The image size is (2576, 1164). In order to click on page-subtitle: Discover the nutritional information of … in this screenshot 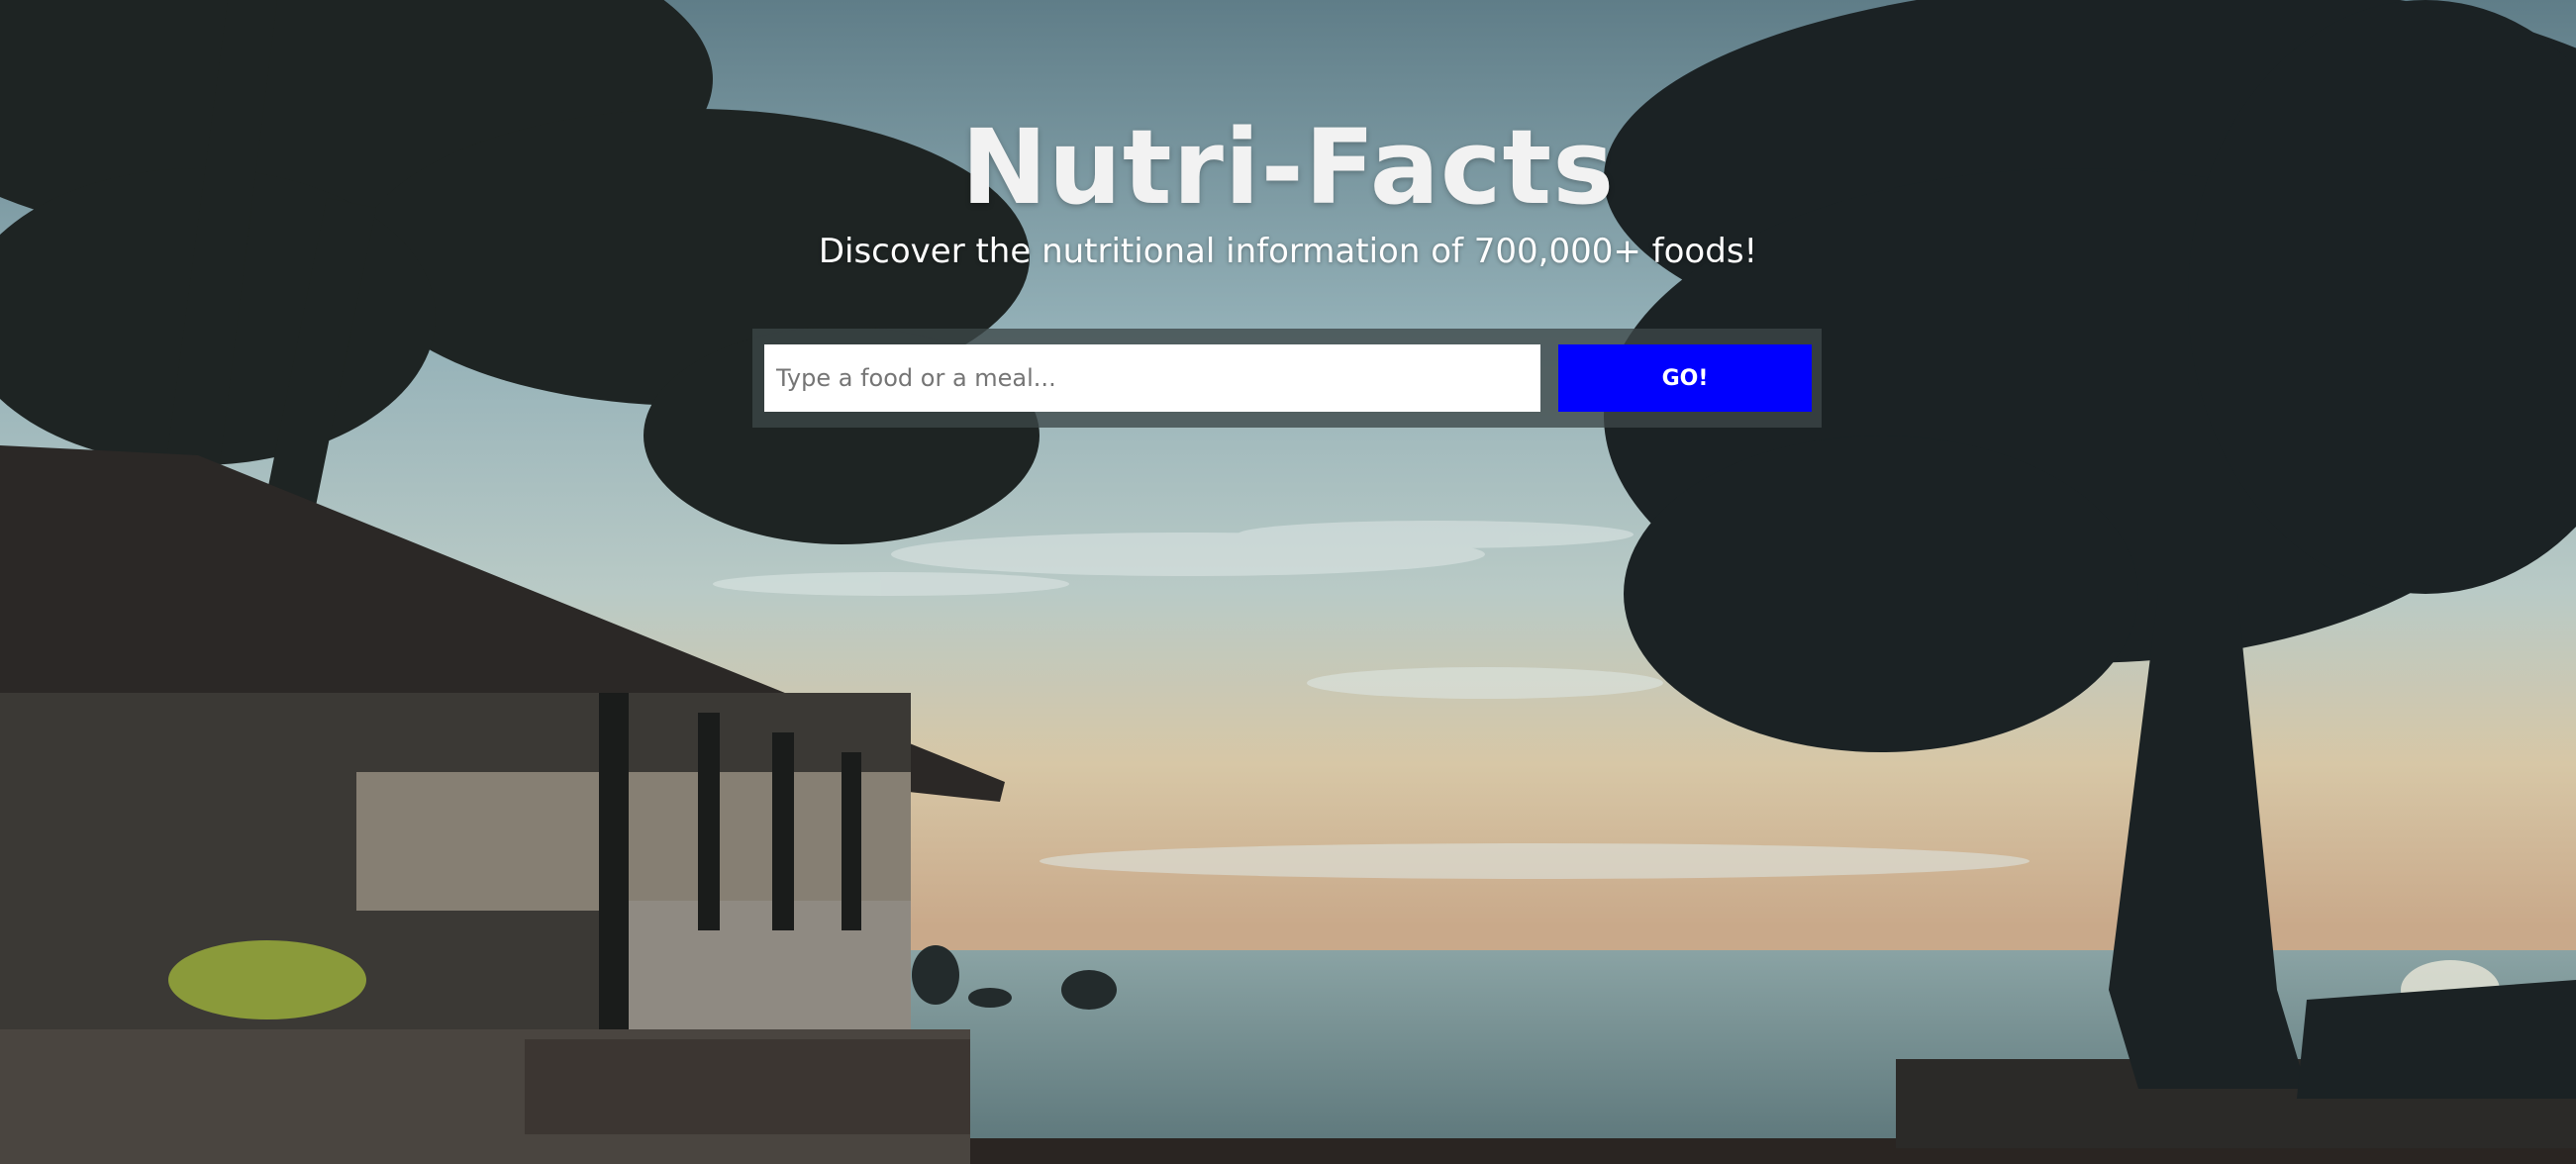, I will do `click(1288, 251)`.